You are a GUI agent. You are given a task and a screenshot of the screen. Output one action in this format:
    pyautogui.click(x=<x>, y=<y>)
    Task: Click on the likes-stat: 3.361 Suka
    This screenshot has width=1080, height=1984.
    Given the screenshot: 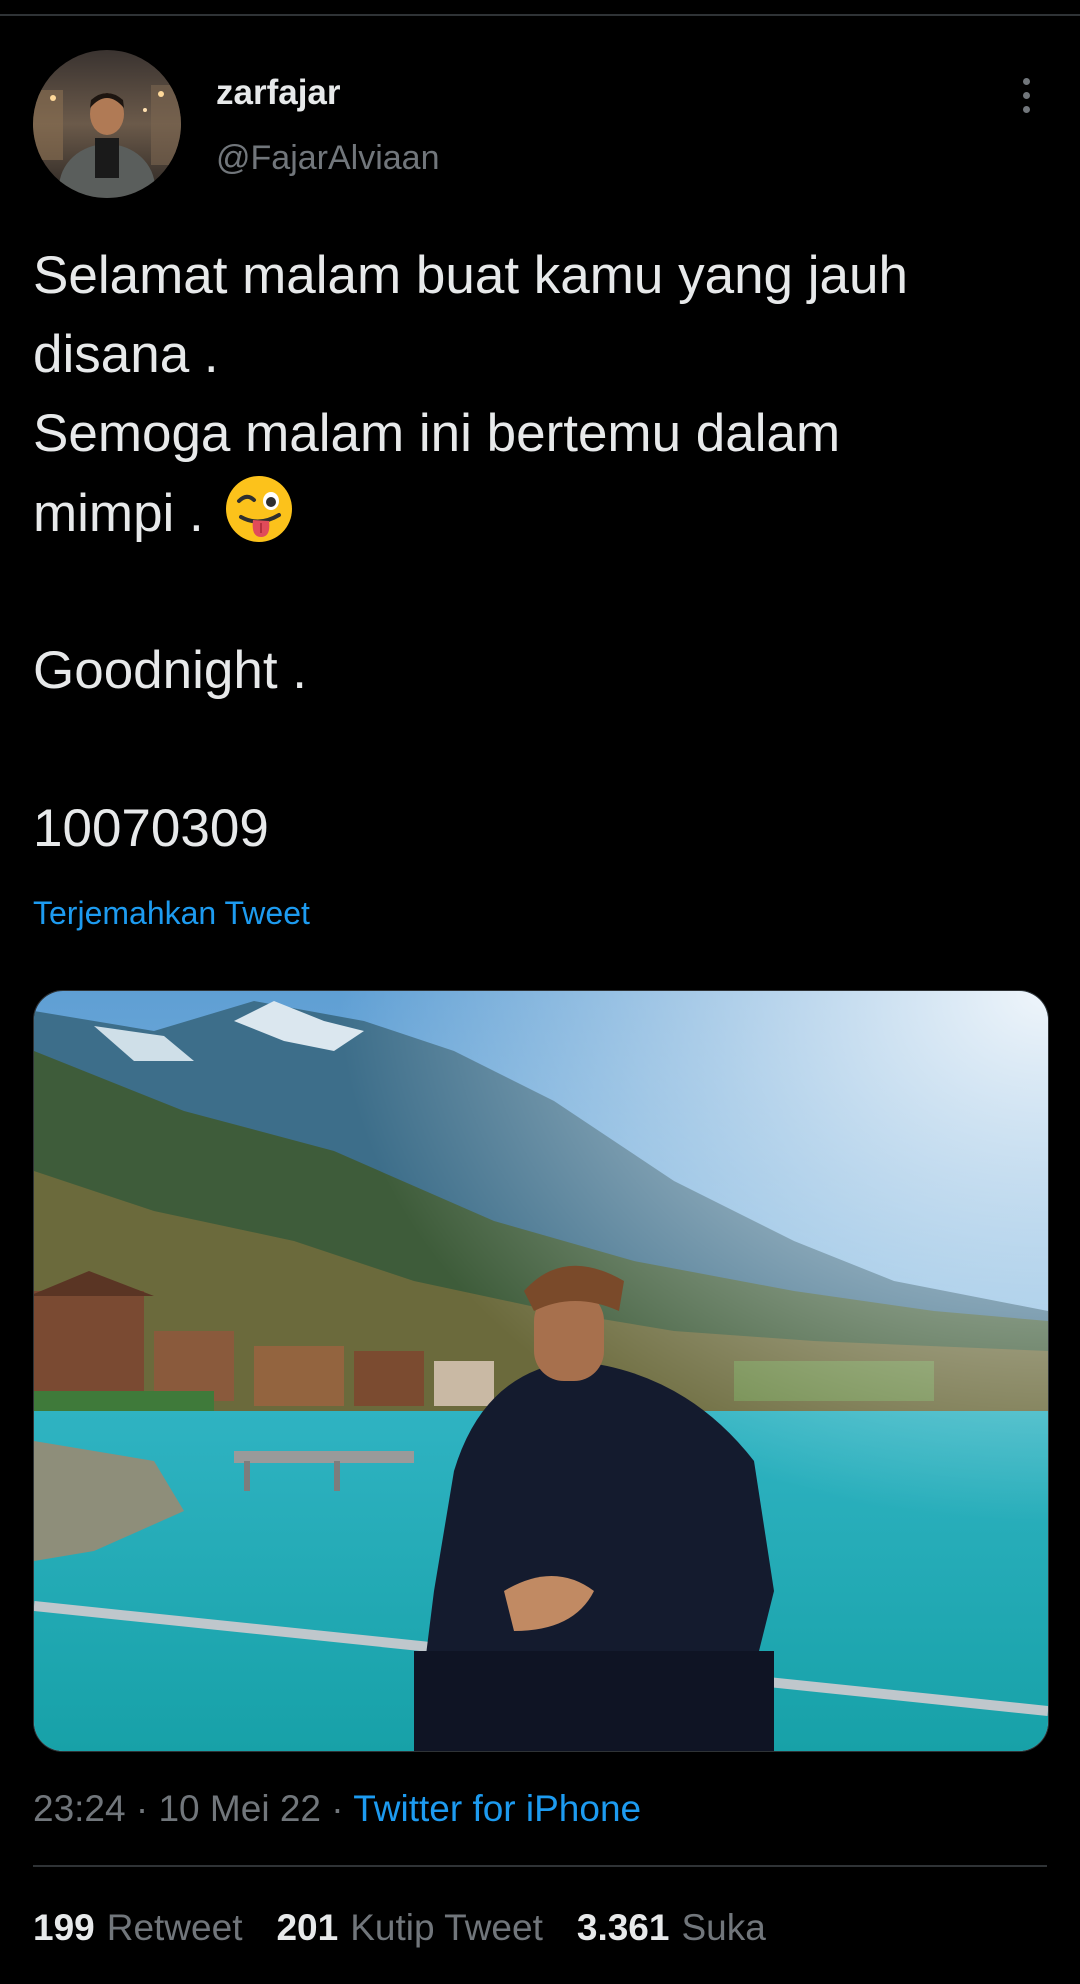 What is the action you would take?
    pyautogui.click(x=671, y=1928)
    